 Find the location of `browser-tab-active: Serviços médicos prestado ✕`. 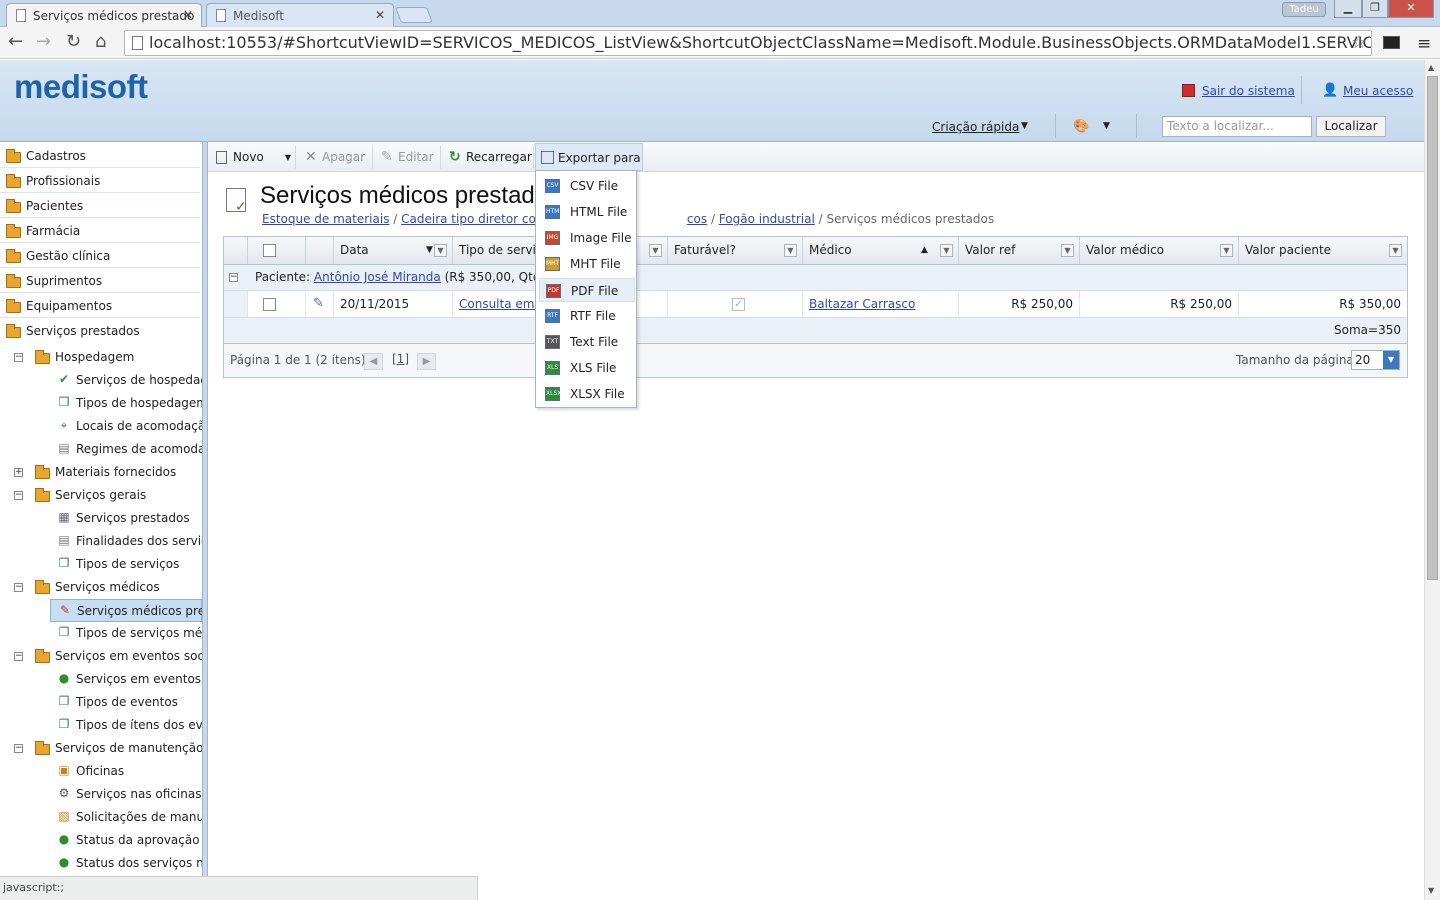

browser-tab-active: Serviços médicos prestado ✕ is located at coordinates (104, 15).